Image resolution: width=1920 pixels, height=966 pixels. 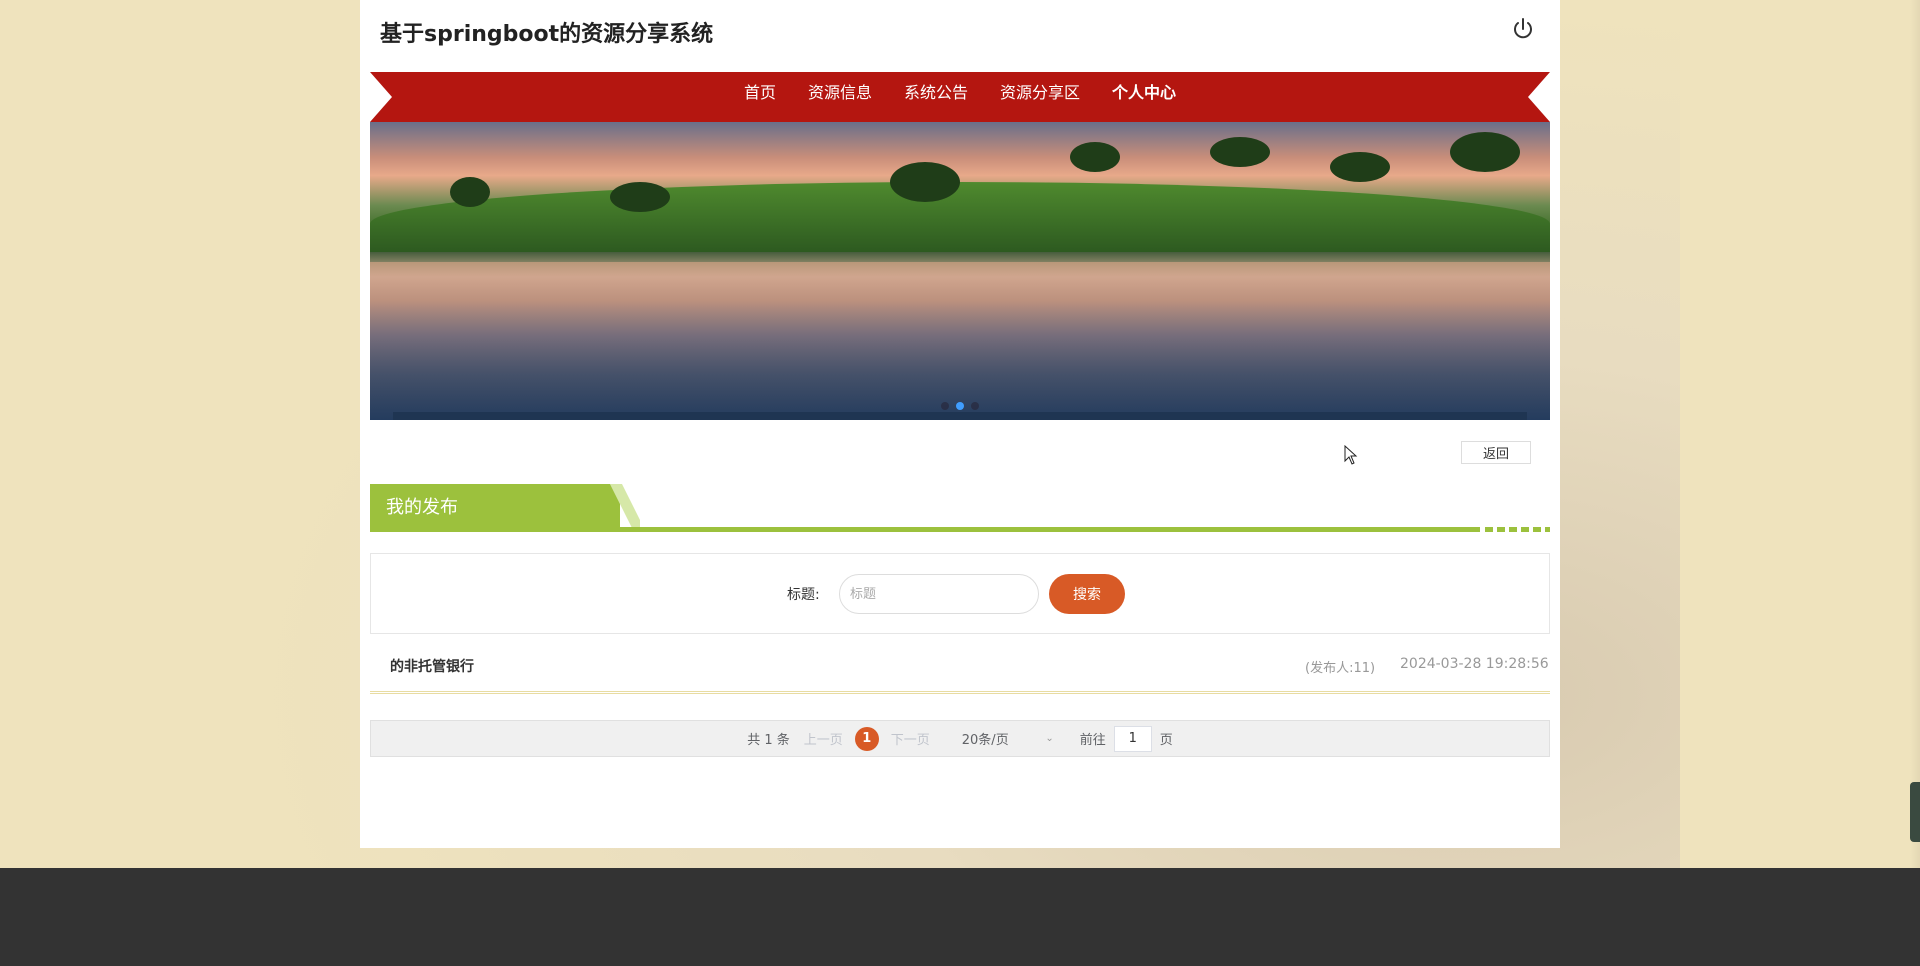 I want to click on list-item-time: 2024-03-28 19:28:56, so click(x=1474, y=664).